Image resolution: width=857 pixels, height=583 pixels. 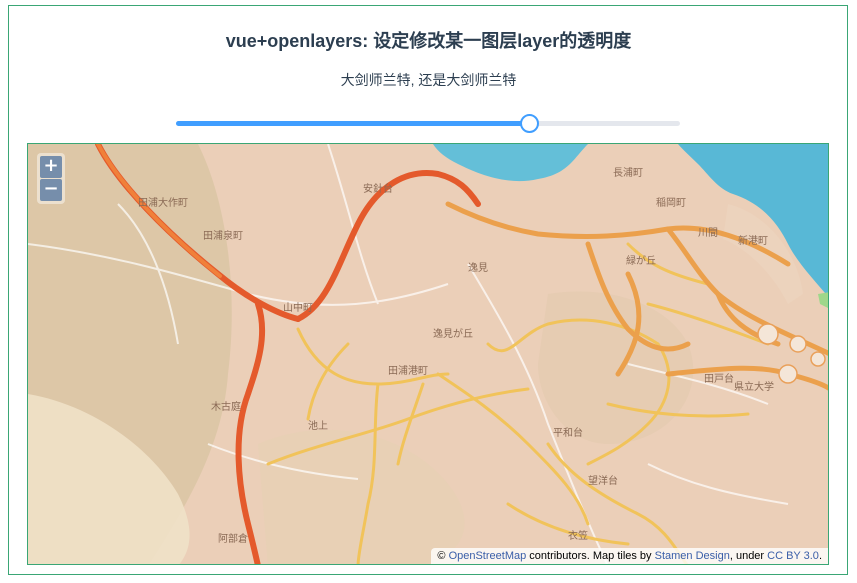 What do you see at coordinates (51, 167) in the screenshot?
I see `zoom-in-button: +` at bounding box center [51, 167].